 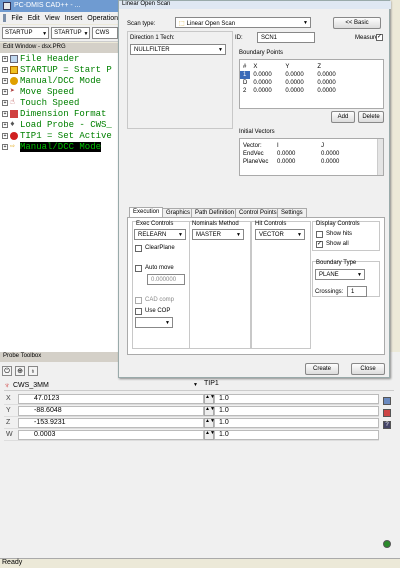 I want to click on delete-button: Delete, so click(x=371, y=117).